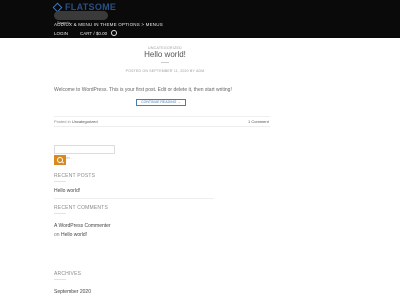 The height and width of the screenshot is (300, 400). I want to click on posted-in: Posted in Uncategorized, so click(76, 121).